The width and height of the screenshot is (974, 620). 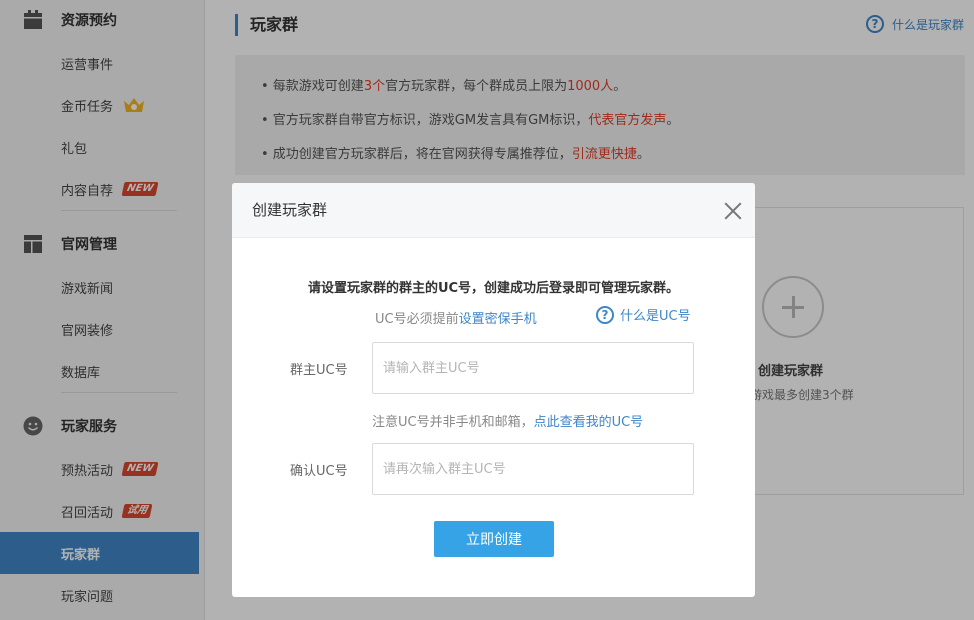 I want to click on confirm-uc-input, so click(x=533, y=469).